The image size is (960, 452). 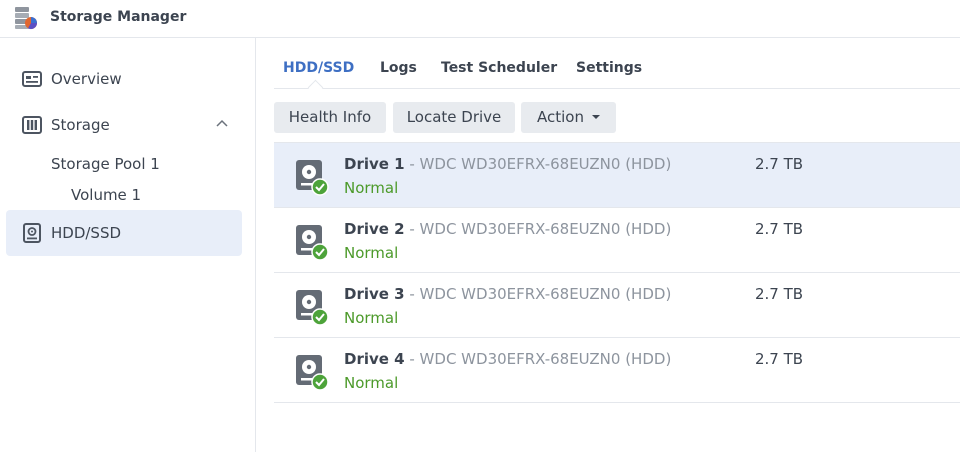 What do you see at coordinates (374, 164) in the screenshot?
I see `drive-label: Drive 1` at bounding box center [374, 164].